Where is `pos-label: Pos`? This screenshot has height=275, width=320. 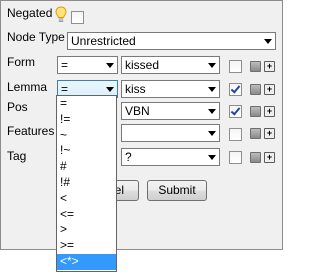
pos-label: Pos is located at coordinates (17, 107).